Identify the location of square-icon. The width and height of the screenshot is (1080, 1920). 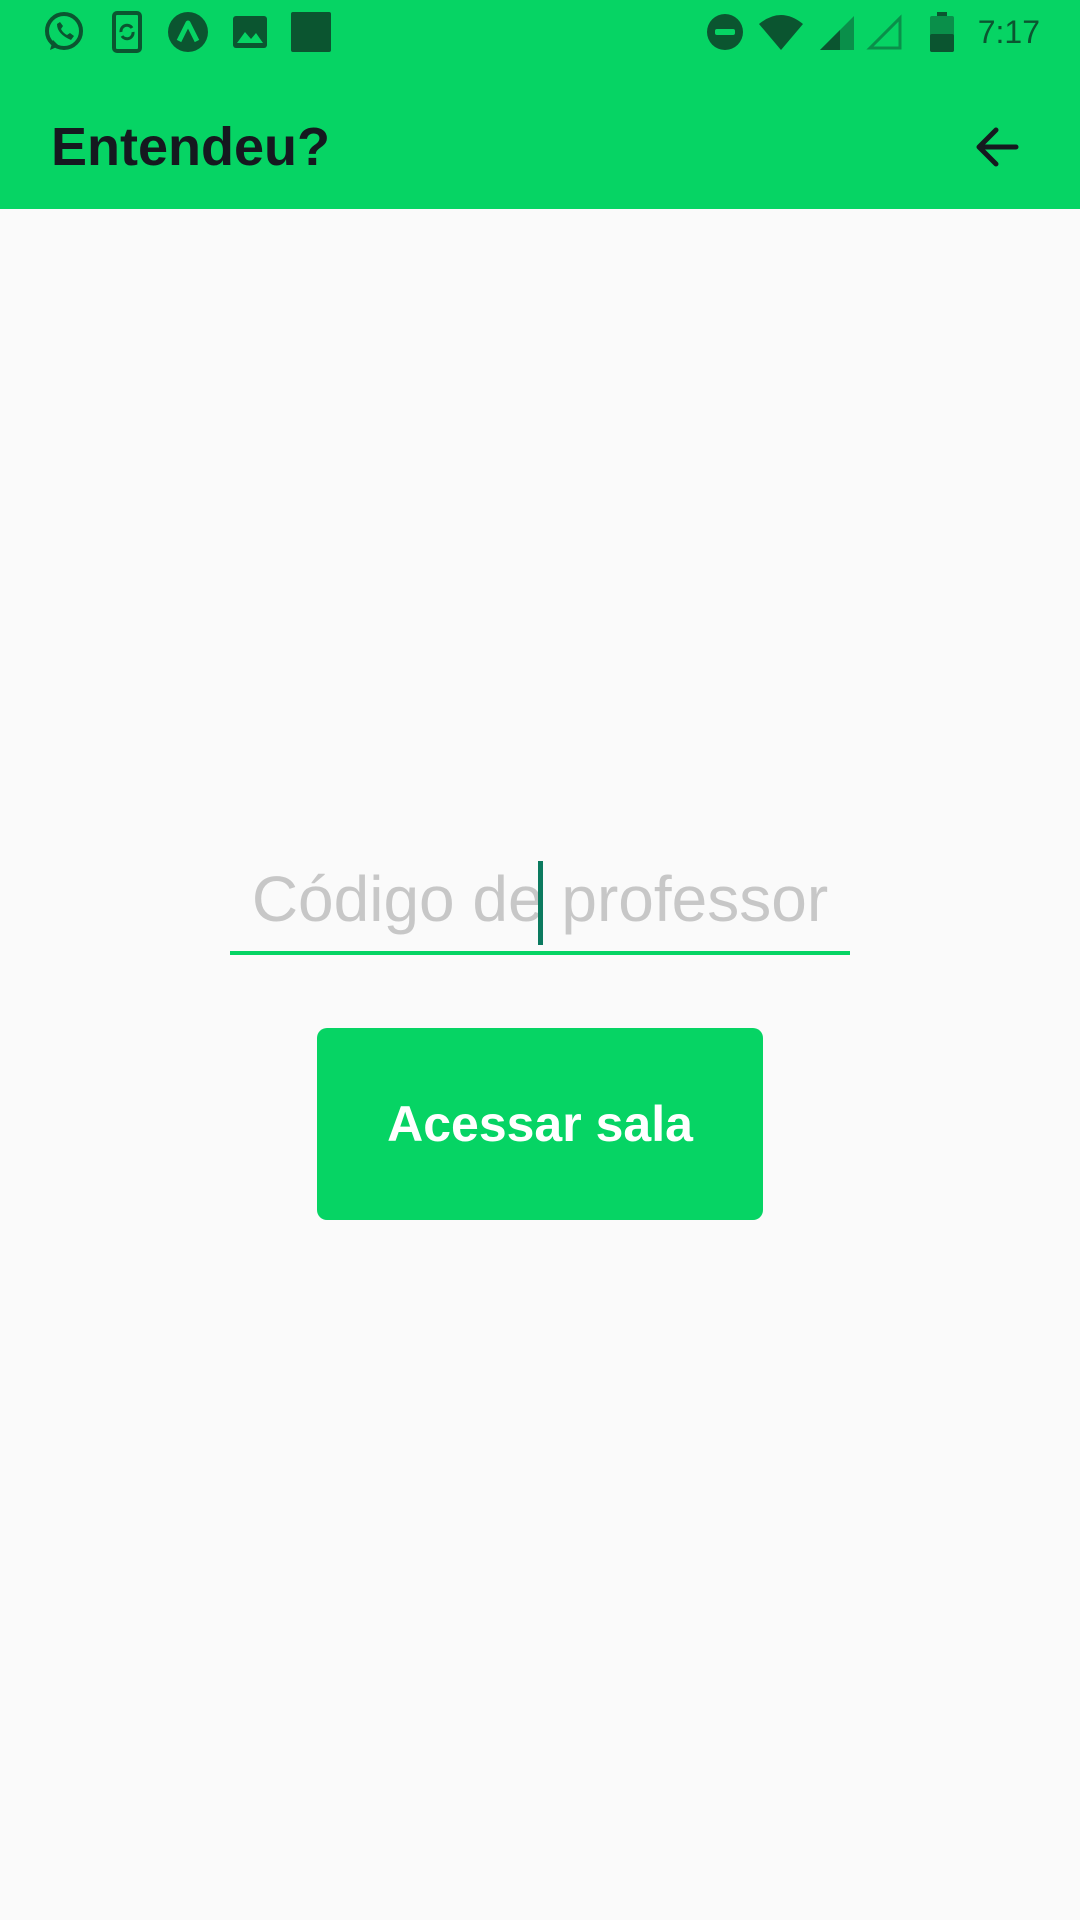
(311, 32).